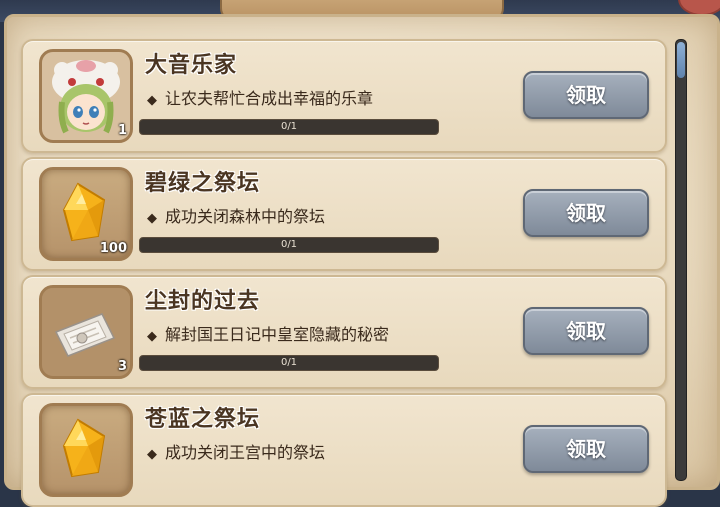 This screenshot has width=720, height=507. I want to click on quest-description: ◆ 成功关闭王宫中的祭坛, so click(236, 451).